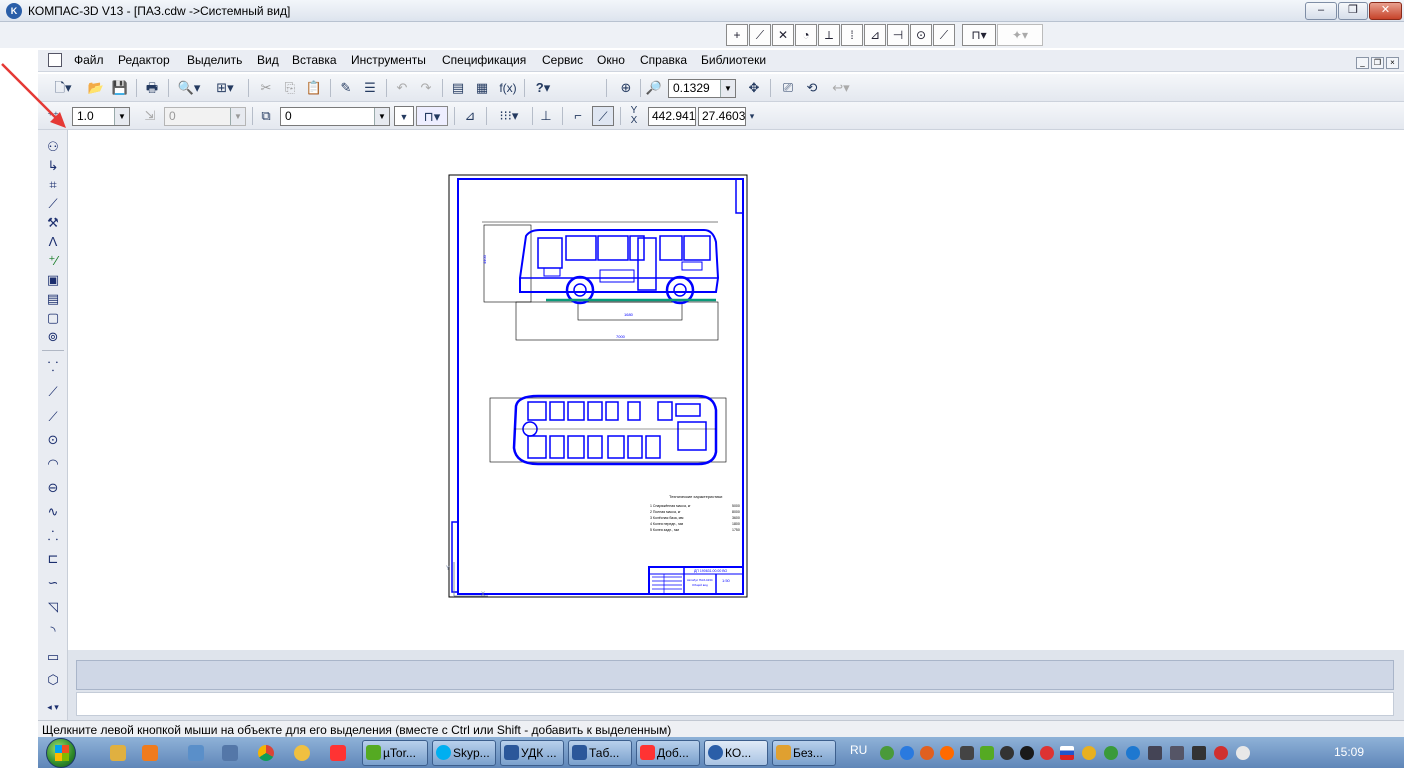 This screenshot has width=1404, height=768. What do you see at coordinates (266, 88) in the screenshot?
I see `cut-icon: ✂` at bounding box center [266, 88].